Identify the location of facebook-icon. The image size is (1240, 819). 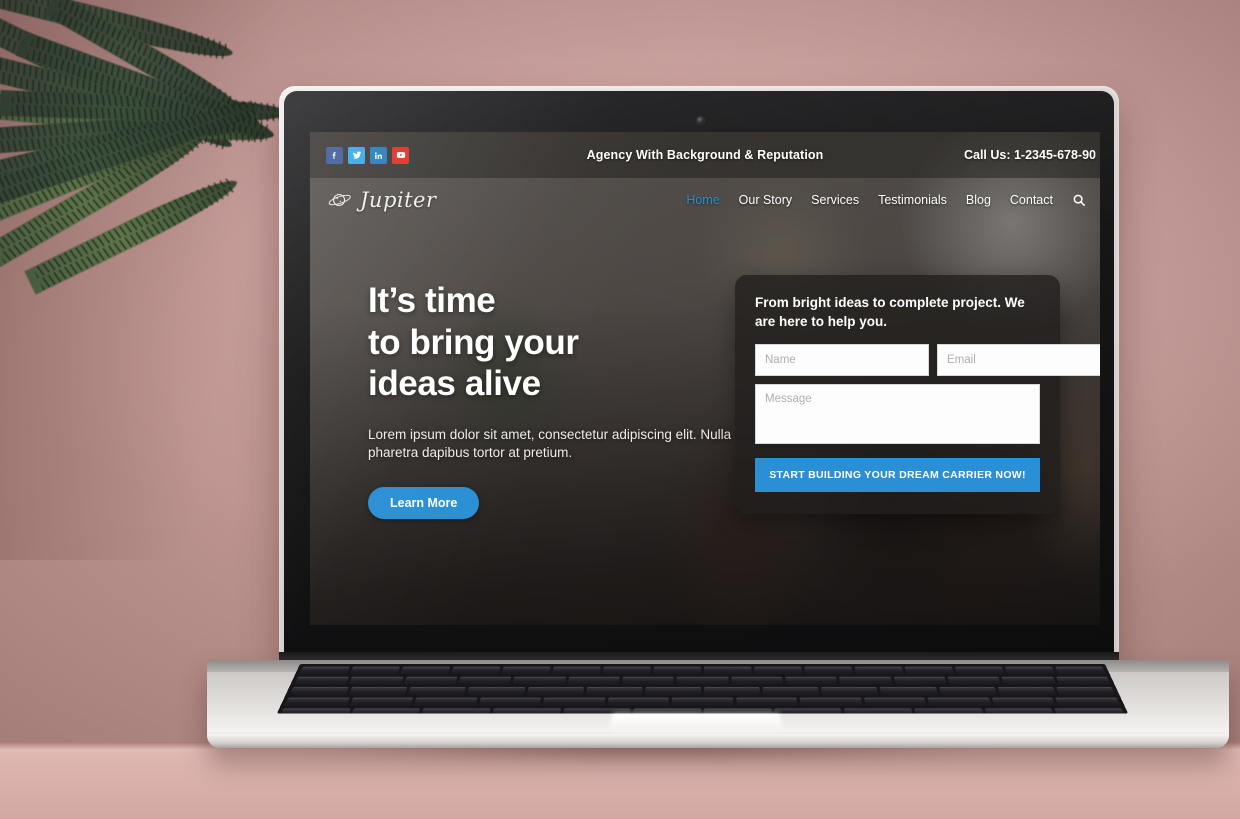
(334, 155).